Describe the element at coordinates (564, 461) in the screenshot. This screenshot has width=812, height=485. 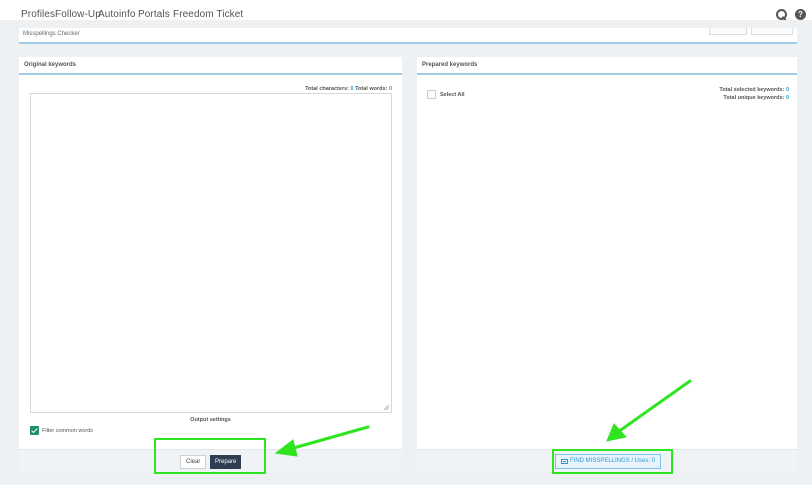
I see `keyboard-icon` at that location.